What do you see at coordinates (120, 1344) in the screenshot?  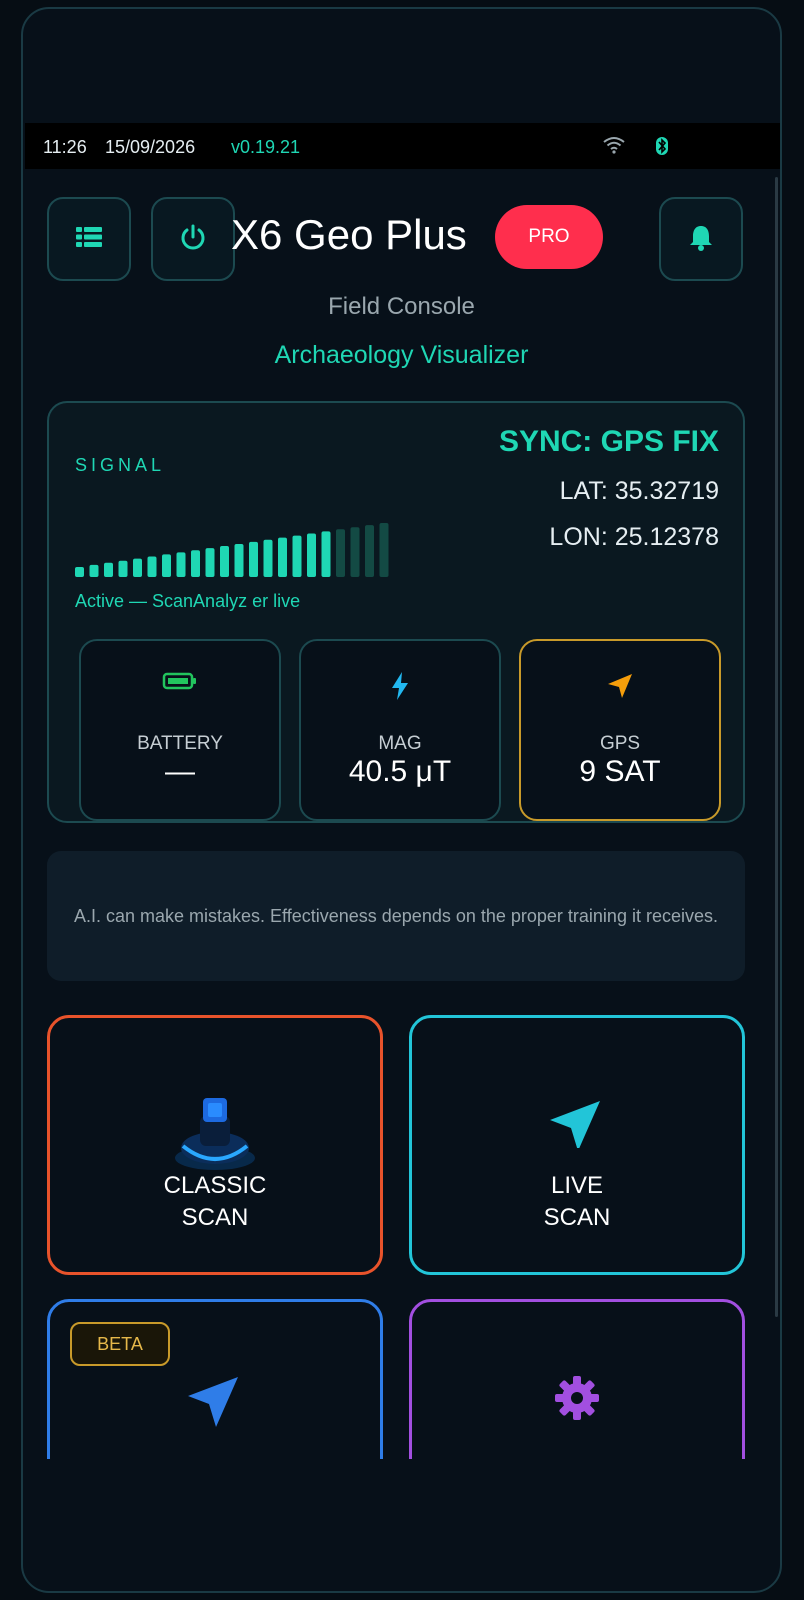 I see `beta-badge: BETA` at bounding box center [120, 1344].